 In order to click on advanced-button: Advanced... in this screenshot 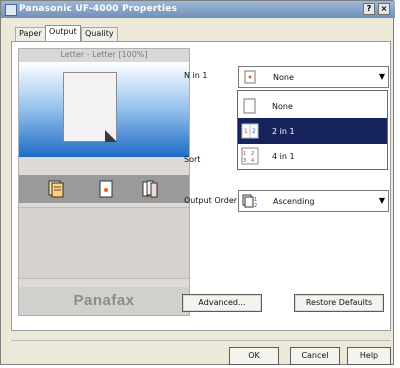, I will do `click(222, 303)`.